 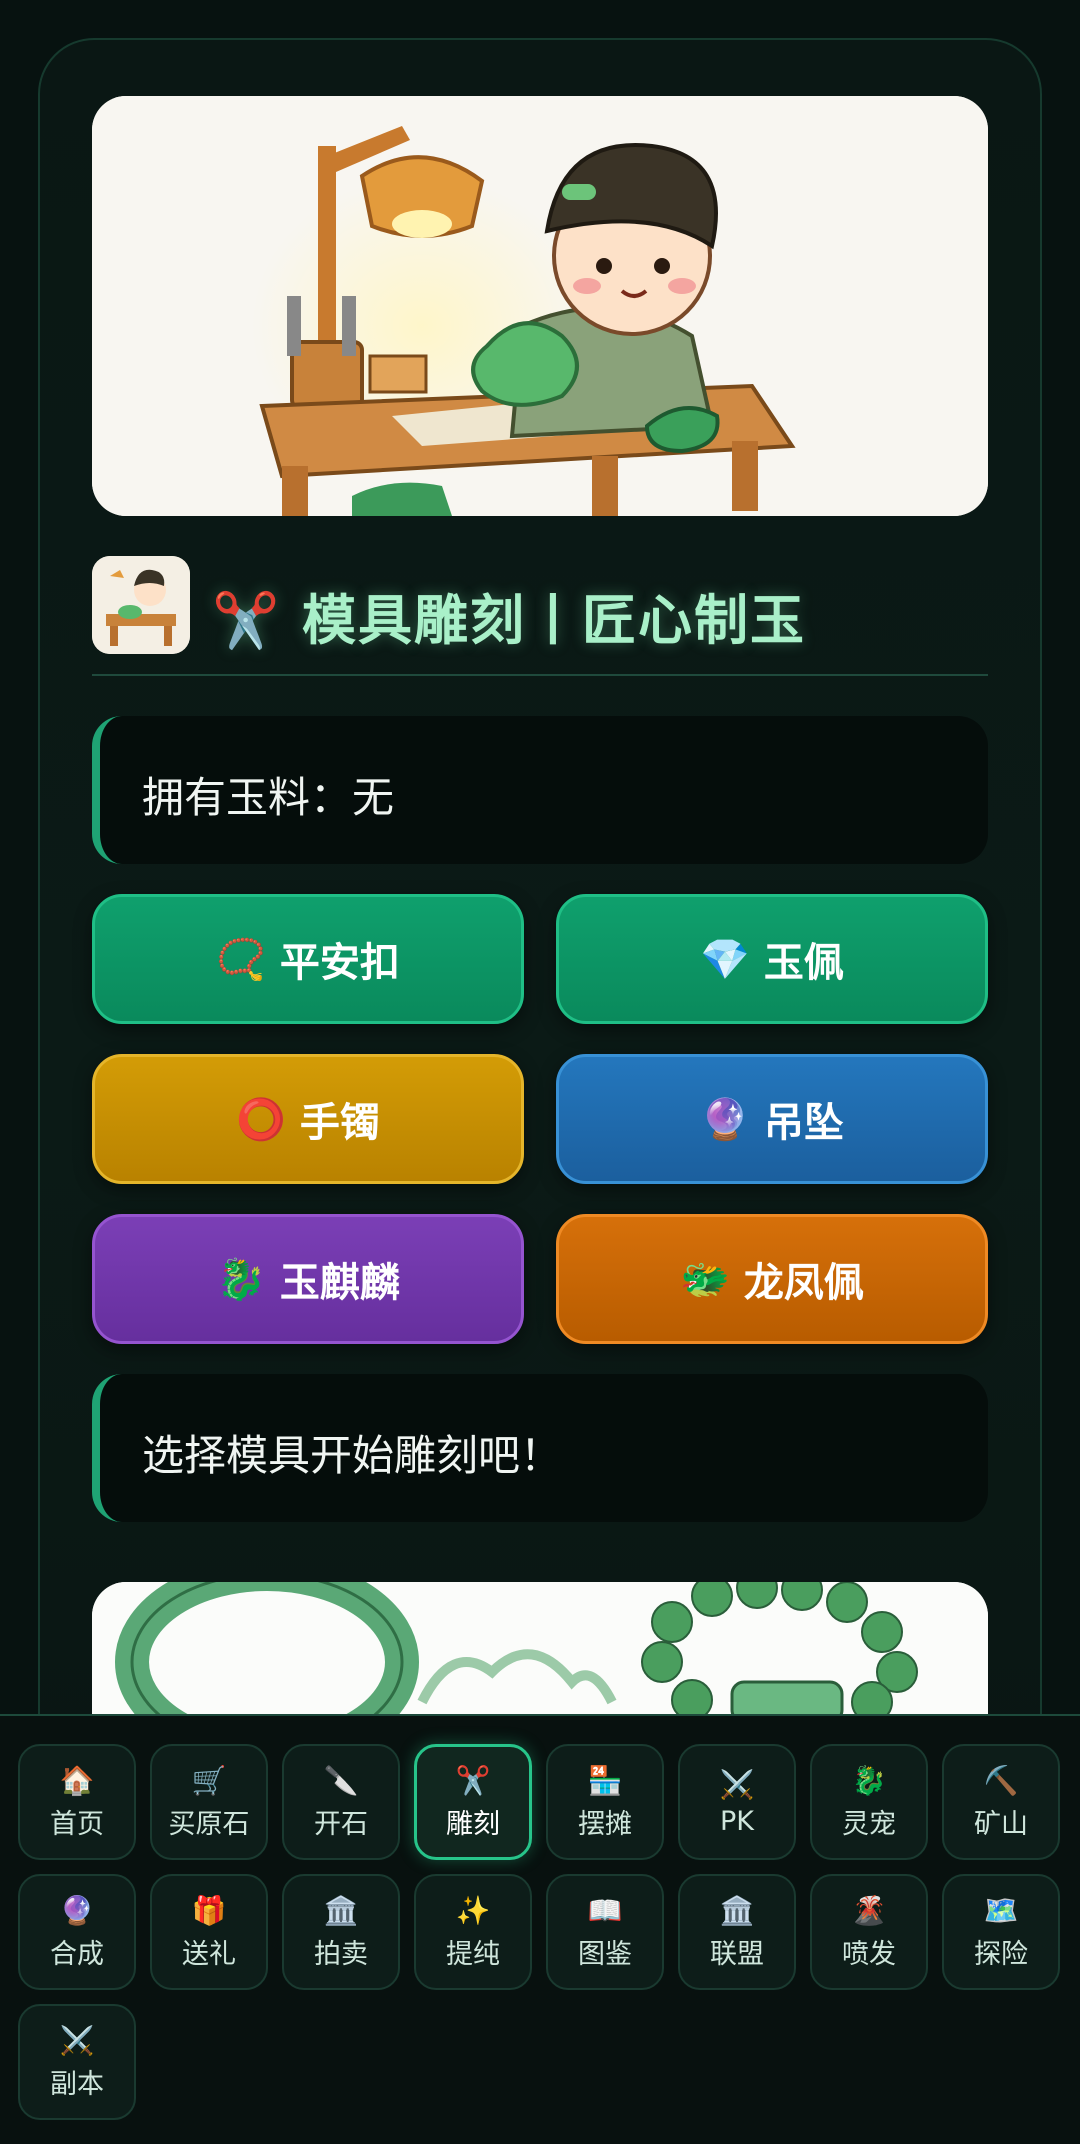 What do you see at coordinates (141, 605) in the screenshot?
I see `avatar` at bounding box center [141, 605].